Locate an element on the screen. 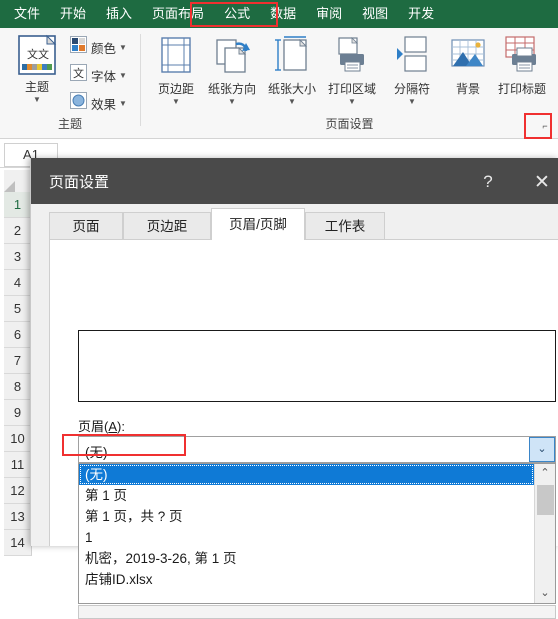 Image resolution: width=558 pixels, height=619 pixels. header-label-suffix: ): is located at coordinates (121, 426).